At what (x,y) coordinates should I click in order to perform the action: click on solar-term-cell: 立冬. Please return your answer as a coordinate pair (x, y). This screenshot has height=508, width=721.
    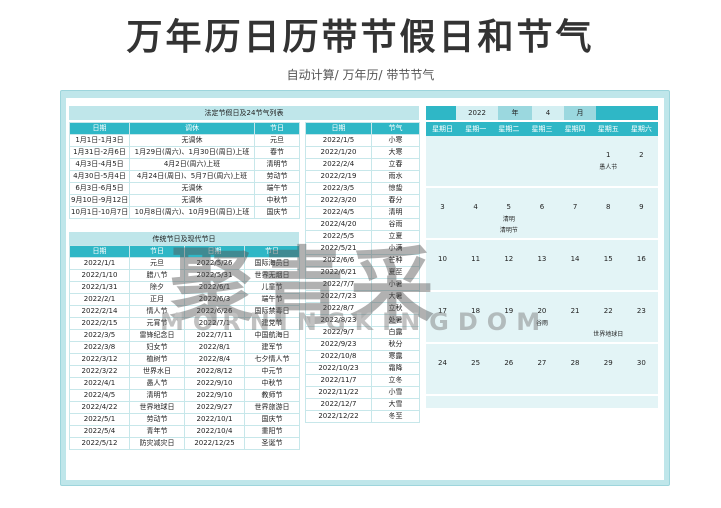
    Looking at the image, I should click on (395, 380).